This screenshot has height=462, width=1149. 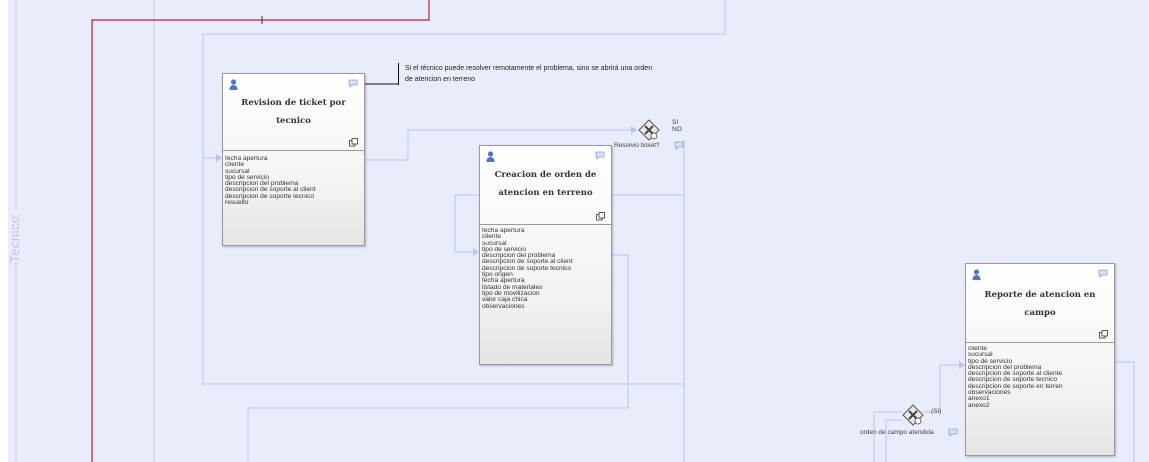 What do you see at coordinates (675, 122) in the screenshot?
I see `gateway-output-yes: SI` at bounding box center [675, 122].